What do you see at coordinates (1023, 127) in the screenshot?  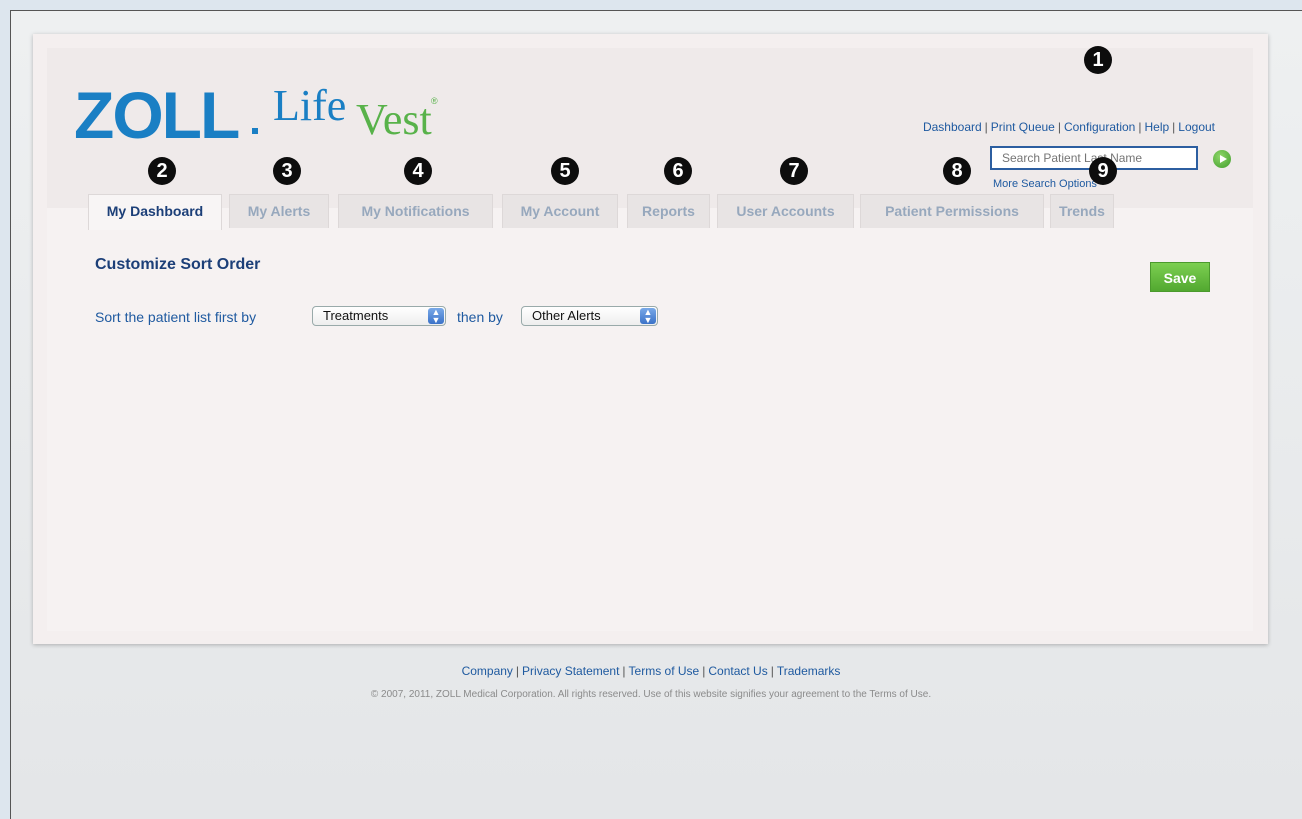 I see `top-nav-print-queue: Print Queue` at bounding box center [1023, 127].